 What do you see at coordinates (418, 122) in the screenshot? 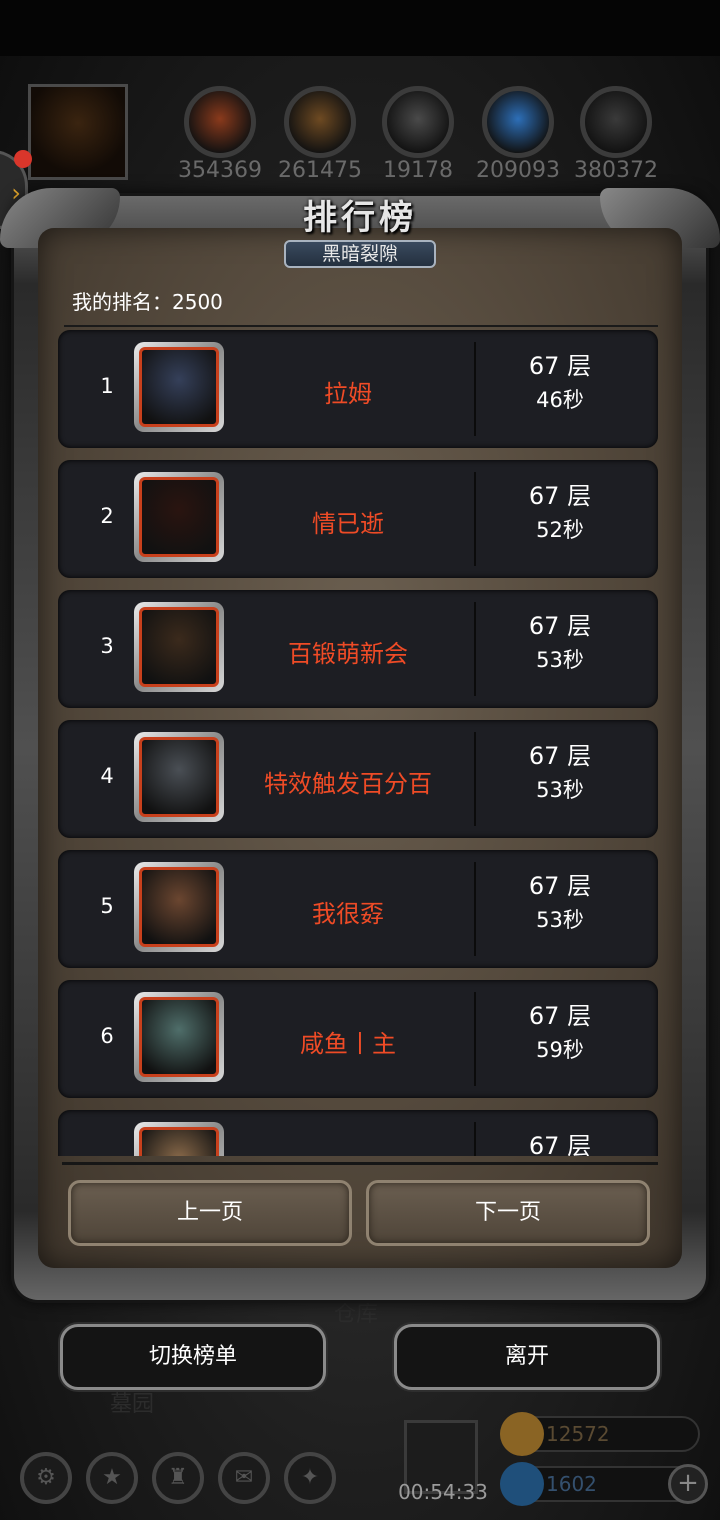
I see `iron-ingot-icon` at bounding box center [418, 122].